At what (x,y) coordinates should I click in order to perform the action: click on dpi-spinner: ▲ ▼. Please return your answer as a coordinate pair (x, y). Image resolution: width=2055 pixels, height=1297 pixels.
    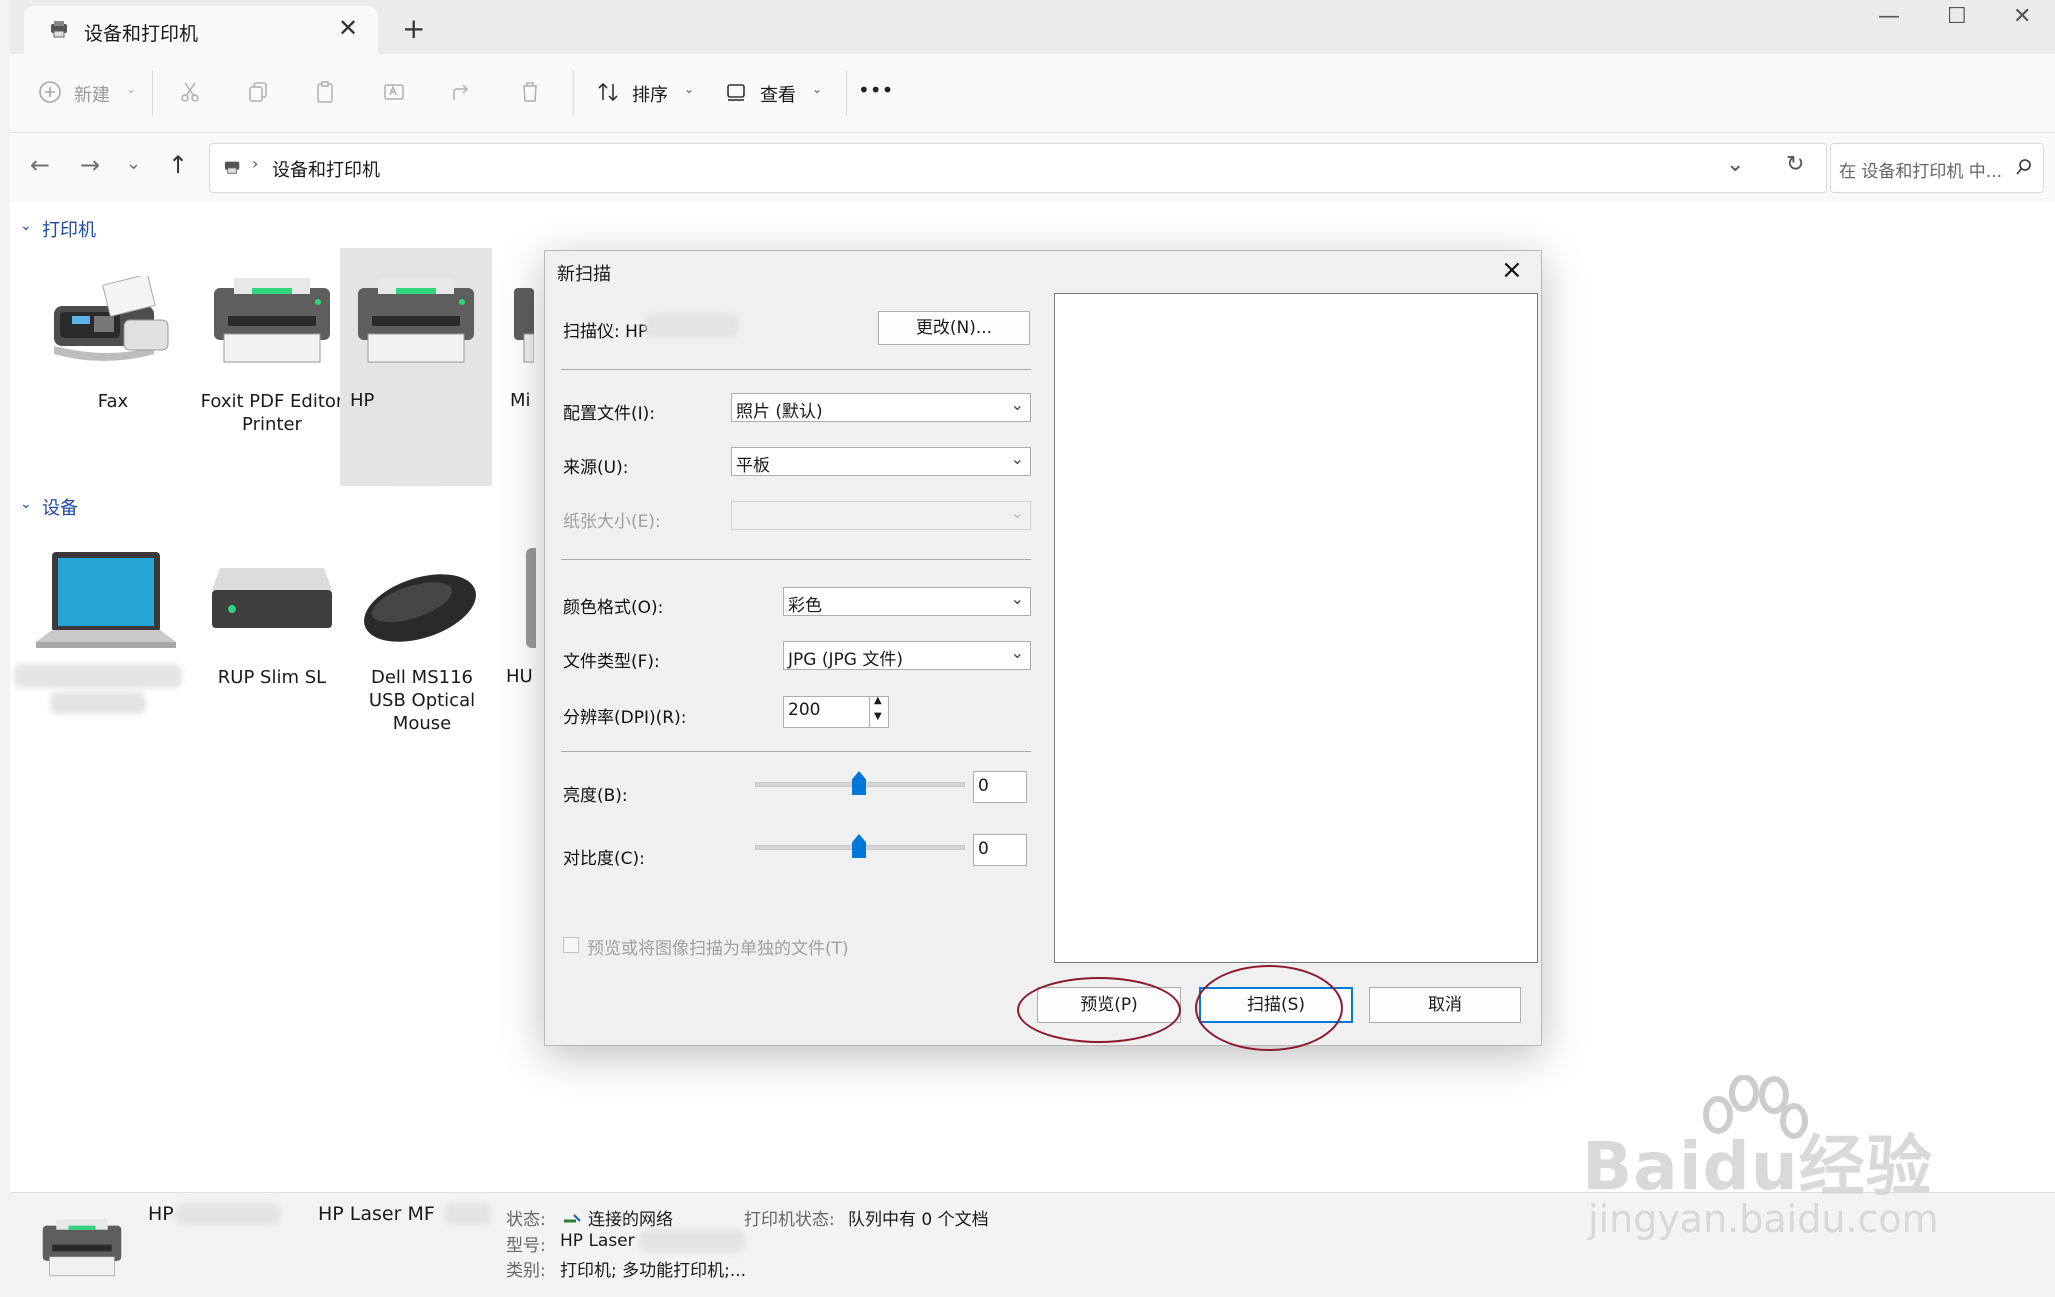
    Looking at the image, I should click on (879, 711).